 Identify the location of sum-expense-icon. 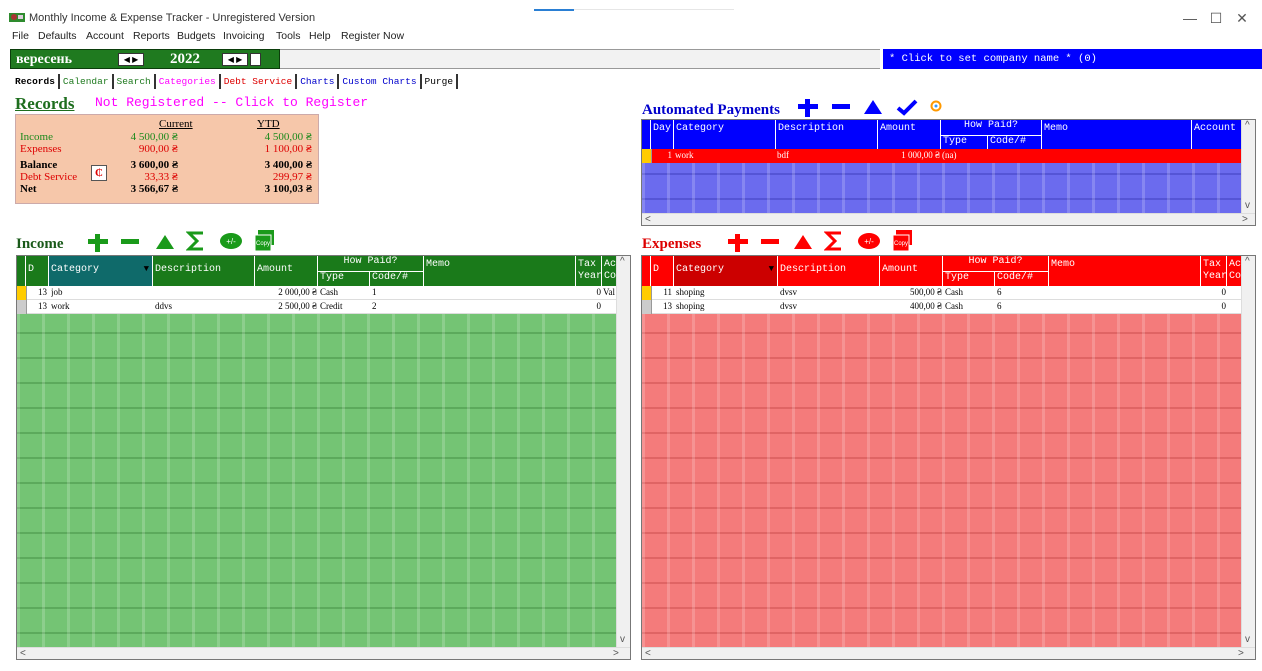
(834, 241).